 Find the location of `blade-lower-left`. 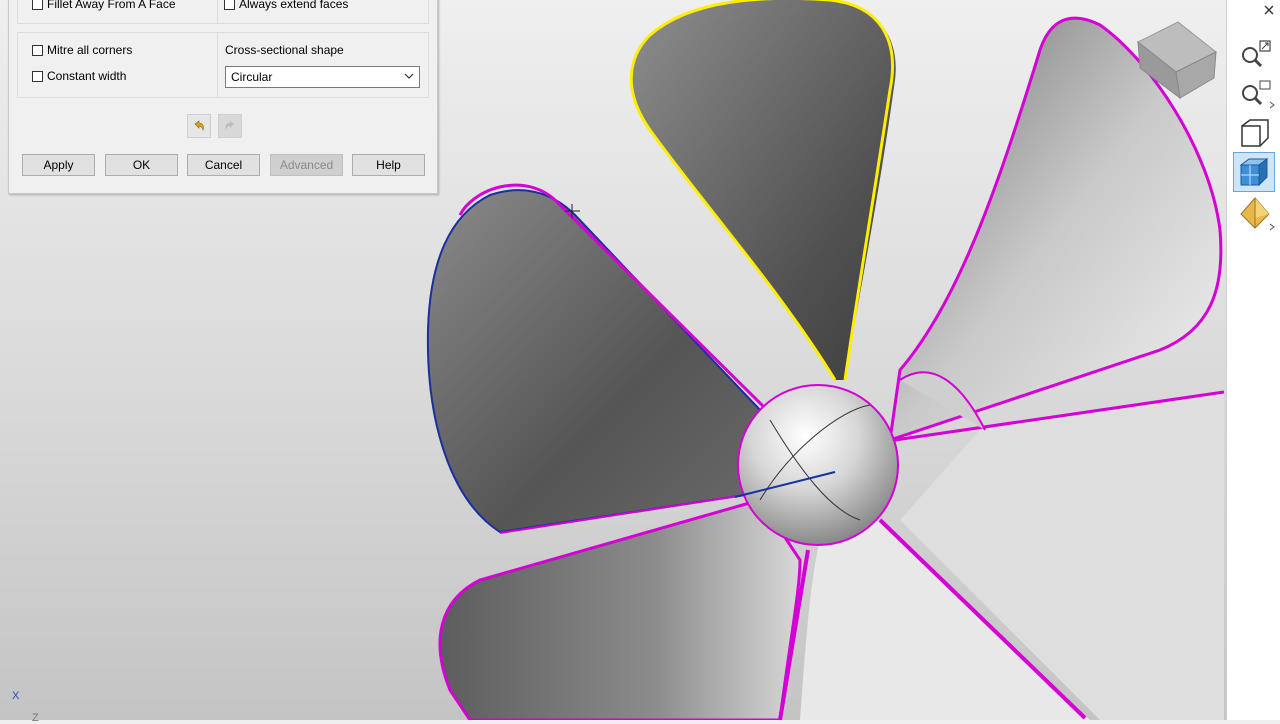

blade-lower-left is located at coordinates (620, 609).